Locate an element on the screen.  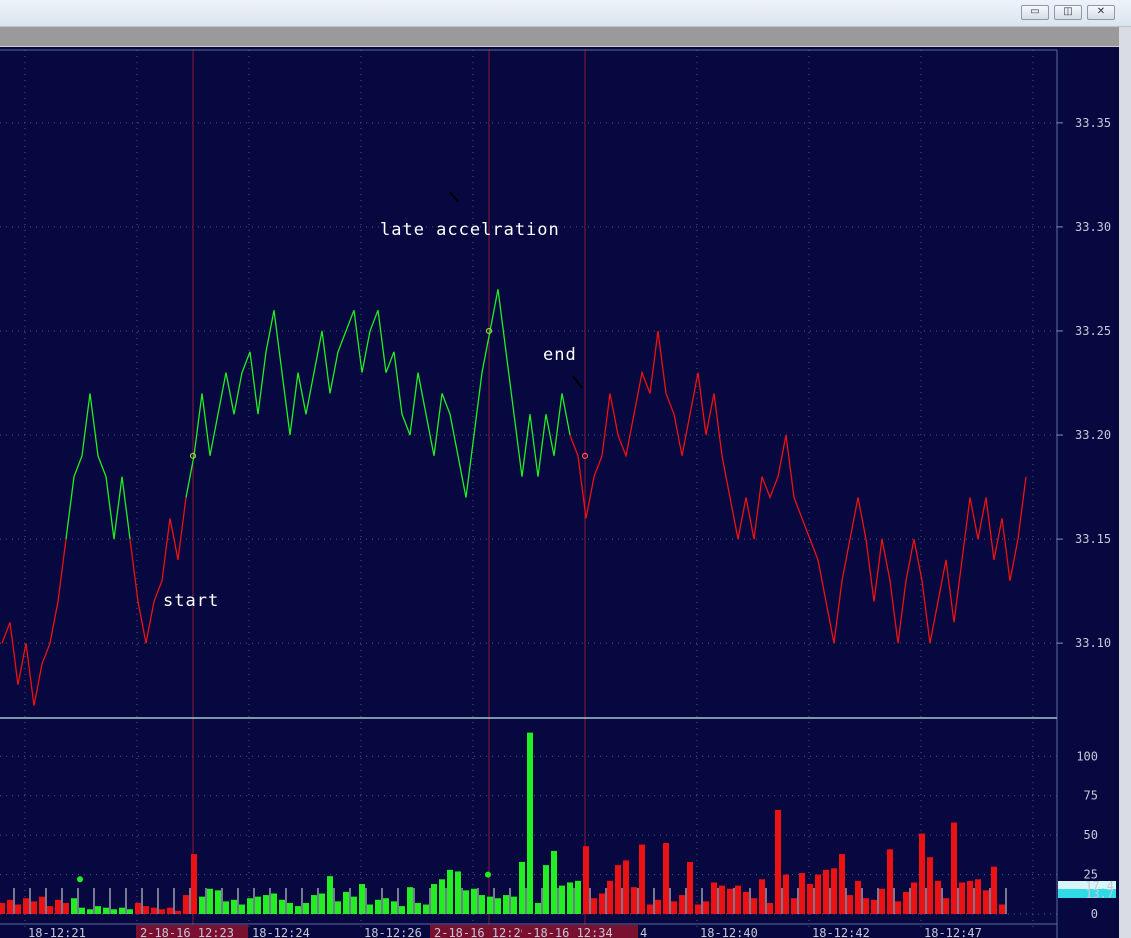
time-tick-label: -18-16 12:34 is located at coordinates (569, 932).